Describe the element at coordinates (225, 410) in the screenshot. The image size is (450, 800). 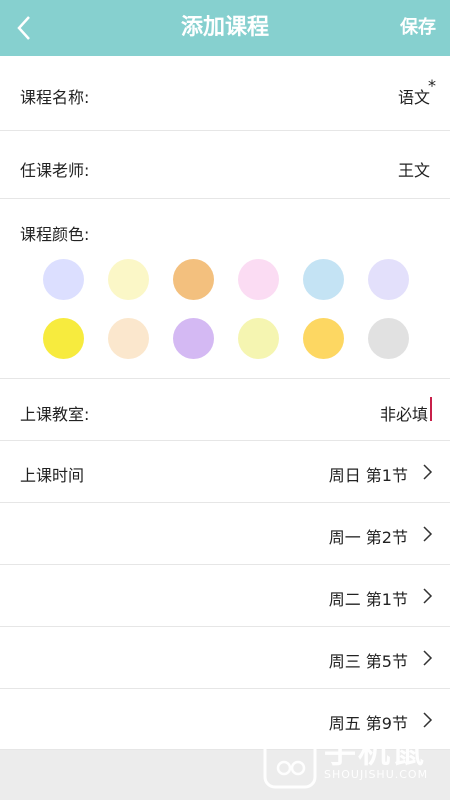
I see `classroom-row: 上课教室: 非必填` at that location.